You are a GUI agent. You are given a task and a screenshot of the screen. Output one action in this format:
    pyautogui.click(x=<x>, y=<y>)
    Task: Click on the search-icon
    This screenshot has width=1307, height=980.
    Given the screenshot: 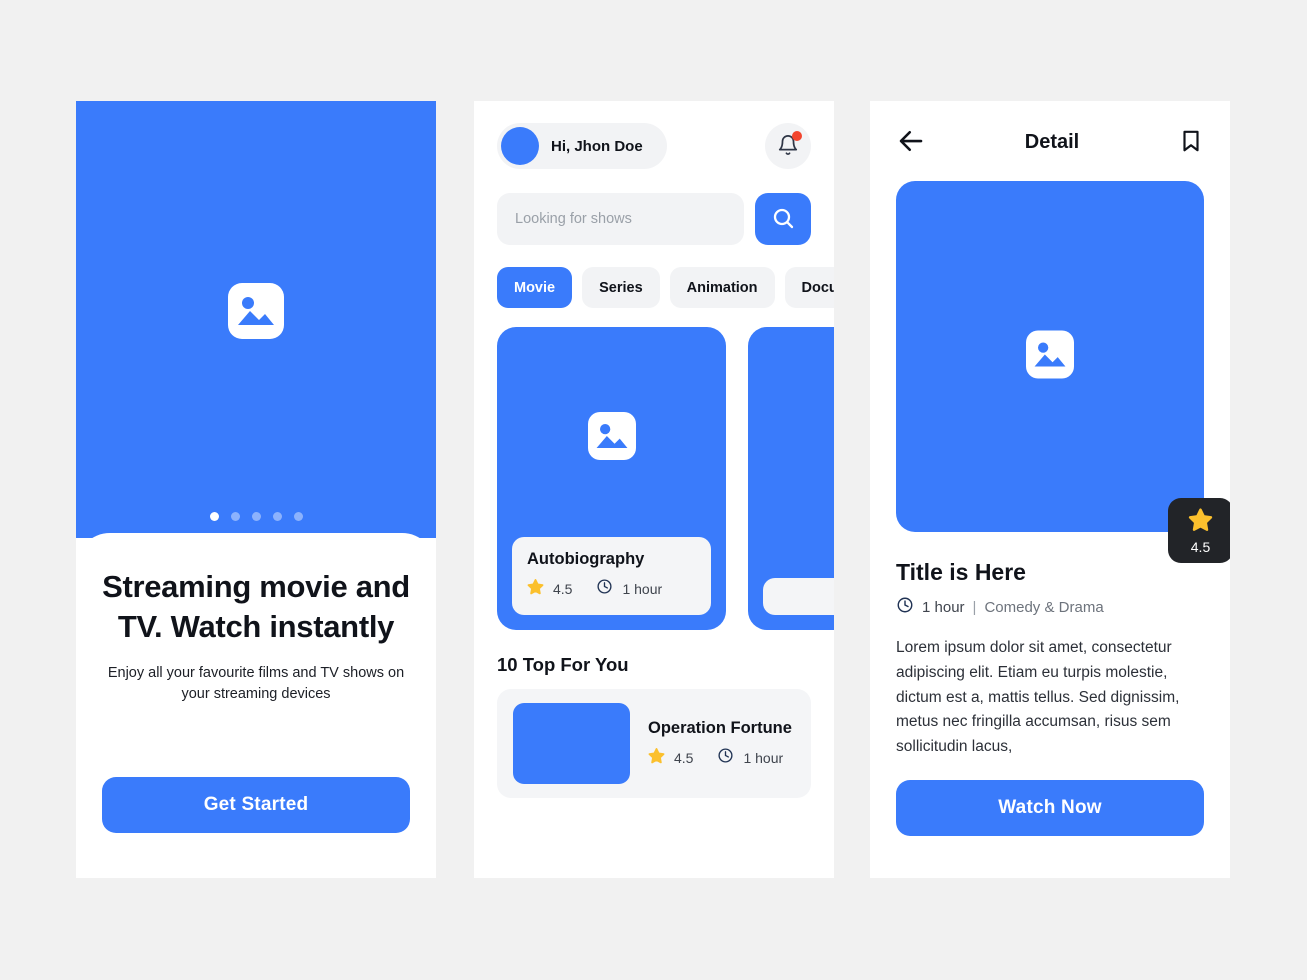 What is the action you would take?
    pyautogui.click(x=783, y=219)
    